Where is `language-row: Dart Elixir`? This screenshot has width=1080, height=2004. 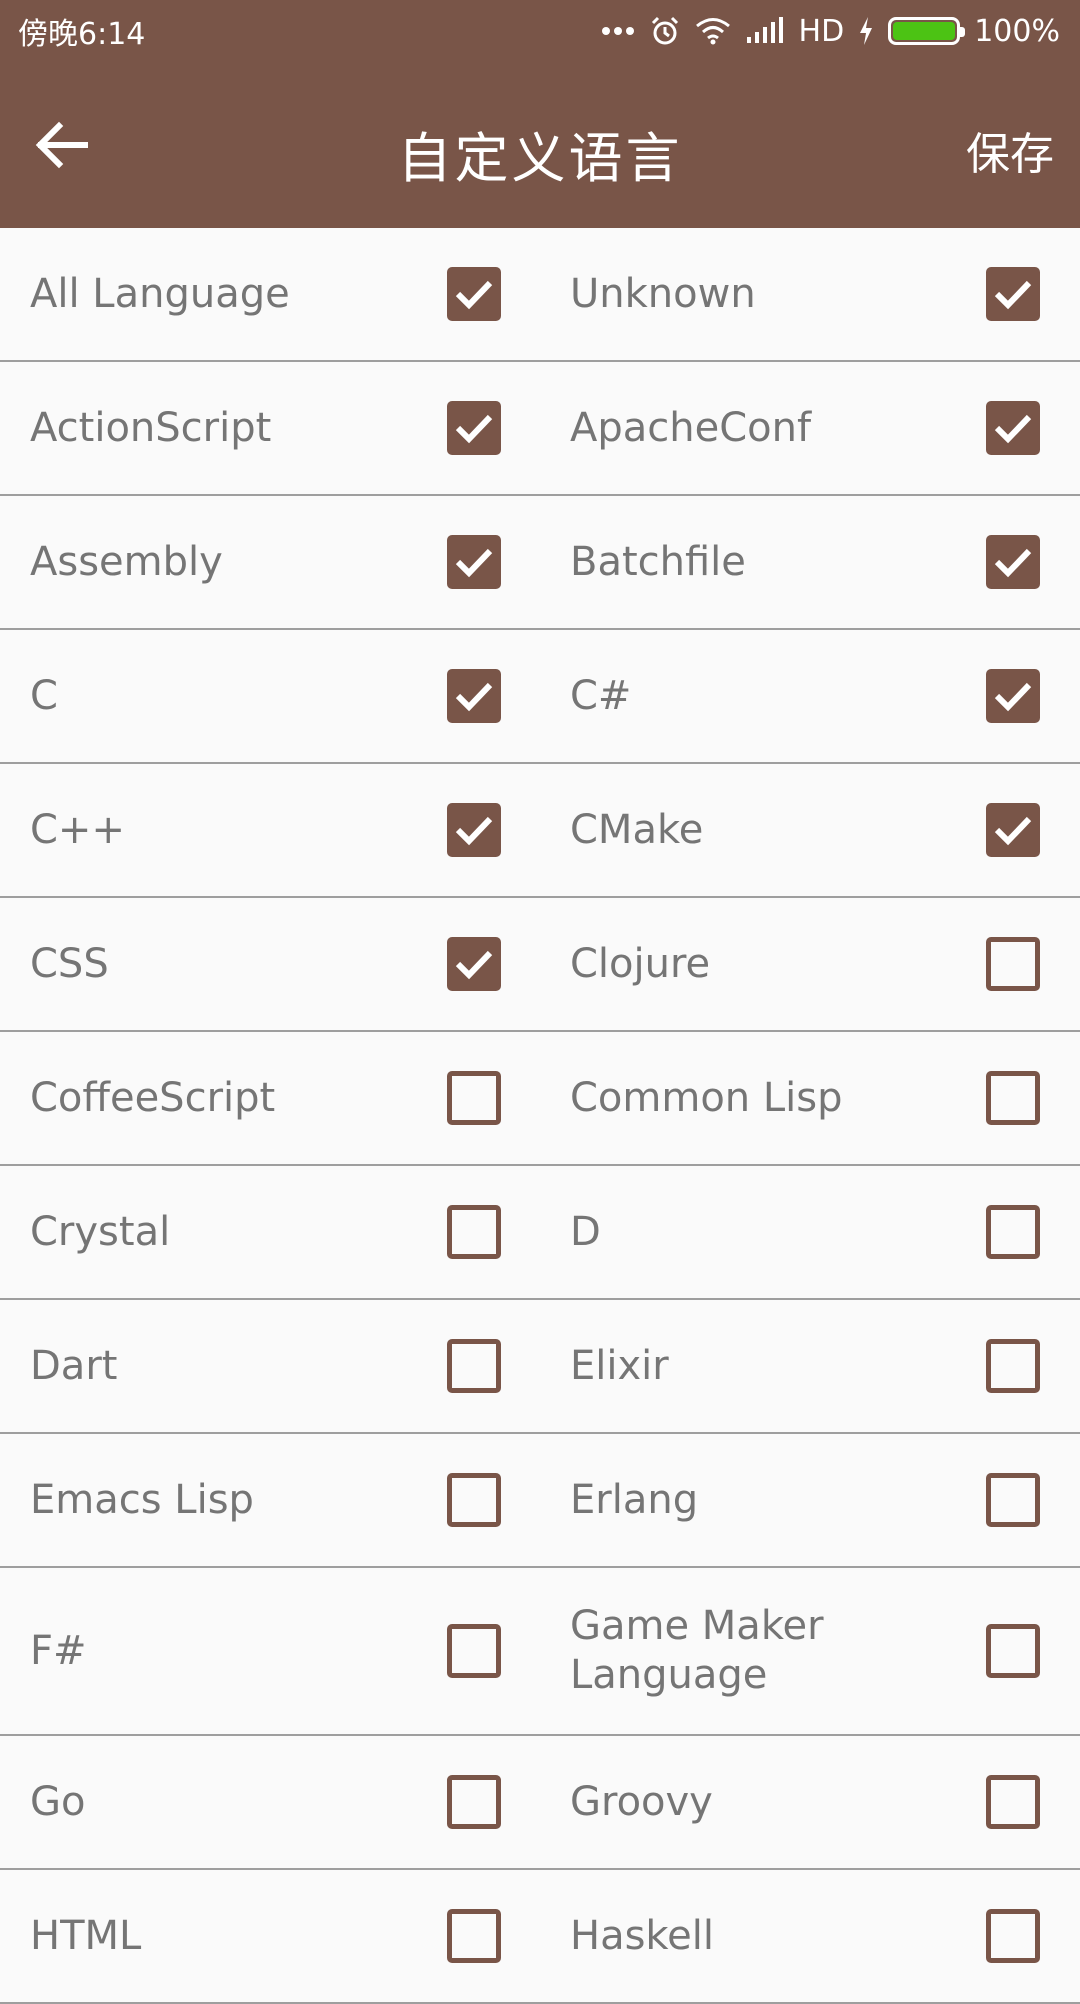
language-row: Dart Elixir is located at coordinates (540, 1367).